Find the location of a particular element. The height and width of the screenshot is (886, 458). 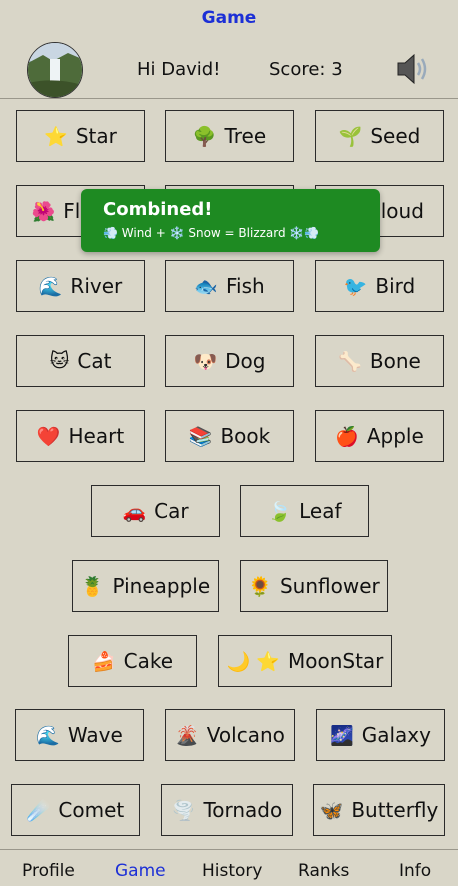

toast-title: Combined! is located at coordinates (158, 209).